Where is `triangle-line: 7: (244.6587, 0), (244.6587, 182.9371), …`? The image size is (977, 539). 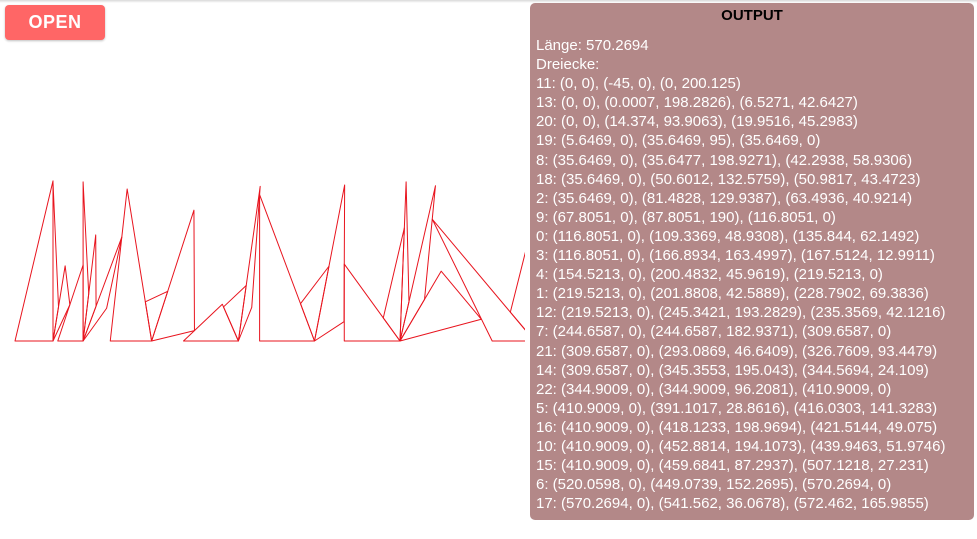
triangle-line: 7: (244.6587, 0), (244.6587, 182.9371), … is located at coordinates (714, 332).